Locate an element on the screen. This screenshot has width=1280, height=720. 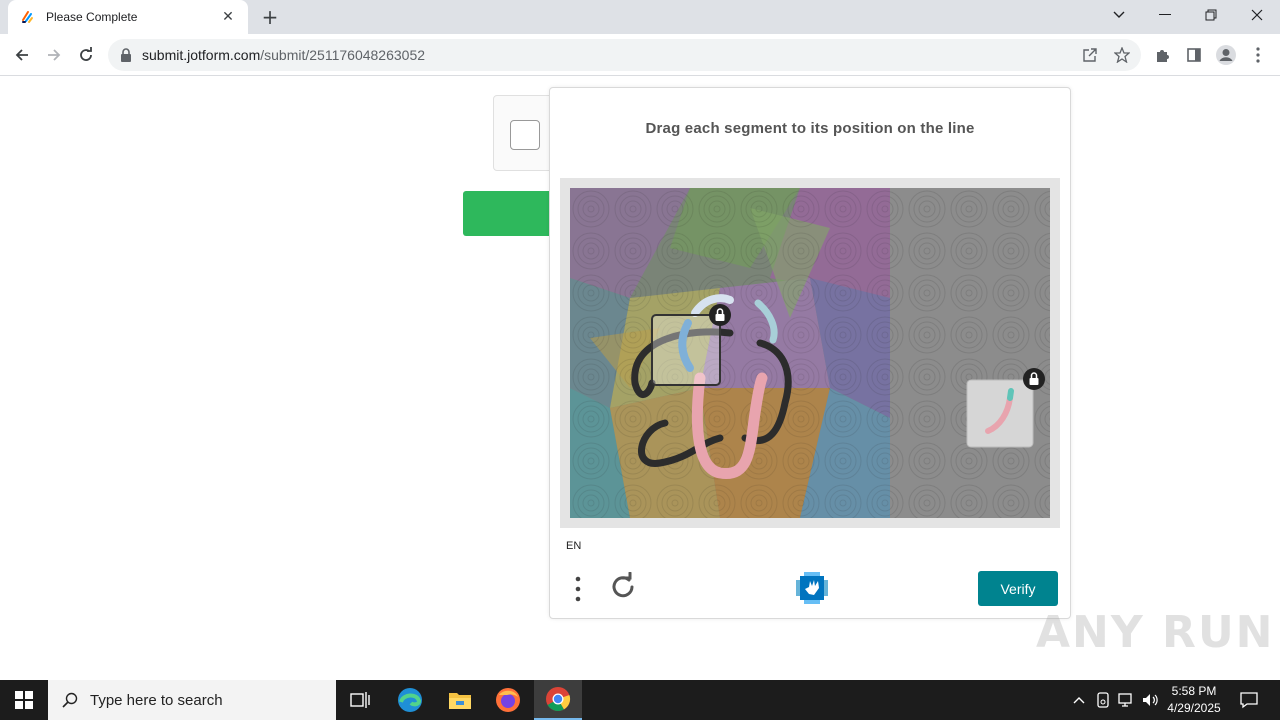
taskbar-clock: 5:58 PM 4/29/2025 is located at coordinates (1194, 700).